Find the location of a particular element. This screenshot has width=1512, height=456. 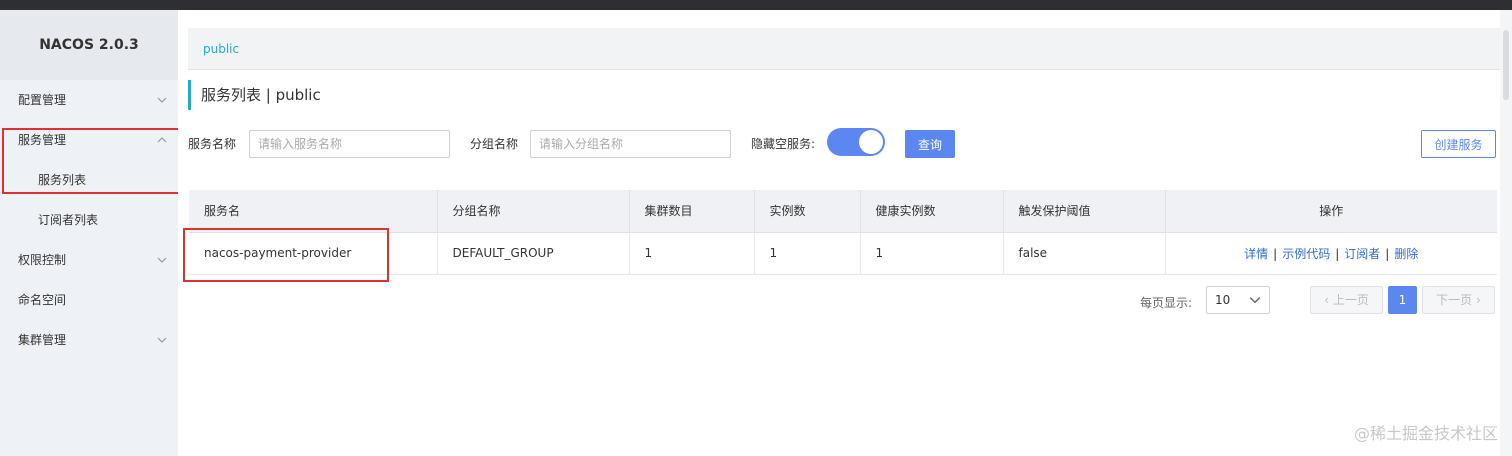

sidebar-item-cluster: 集群管理 is located at coordinates (89, 340).